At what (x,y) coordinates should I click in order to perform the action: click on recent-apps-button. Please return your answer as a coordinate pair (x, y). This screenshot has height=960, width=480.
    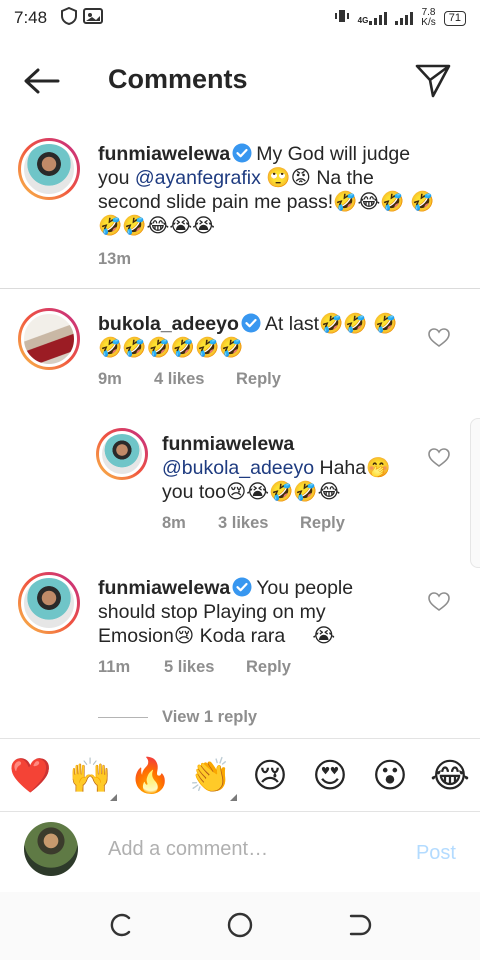
    Looking at the image, I should click on (120, 925).